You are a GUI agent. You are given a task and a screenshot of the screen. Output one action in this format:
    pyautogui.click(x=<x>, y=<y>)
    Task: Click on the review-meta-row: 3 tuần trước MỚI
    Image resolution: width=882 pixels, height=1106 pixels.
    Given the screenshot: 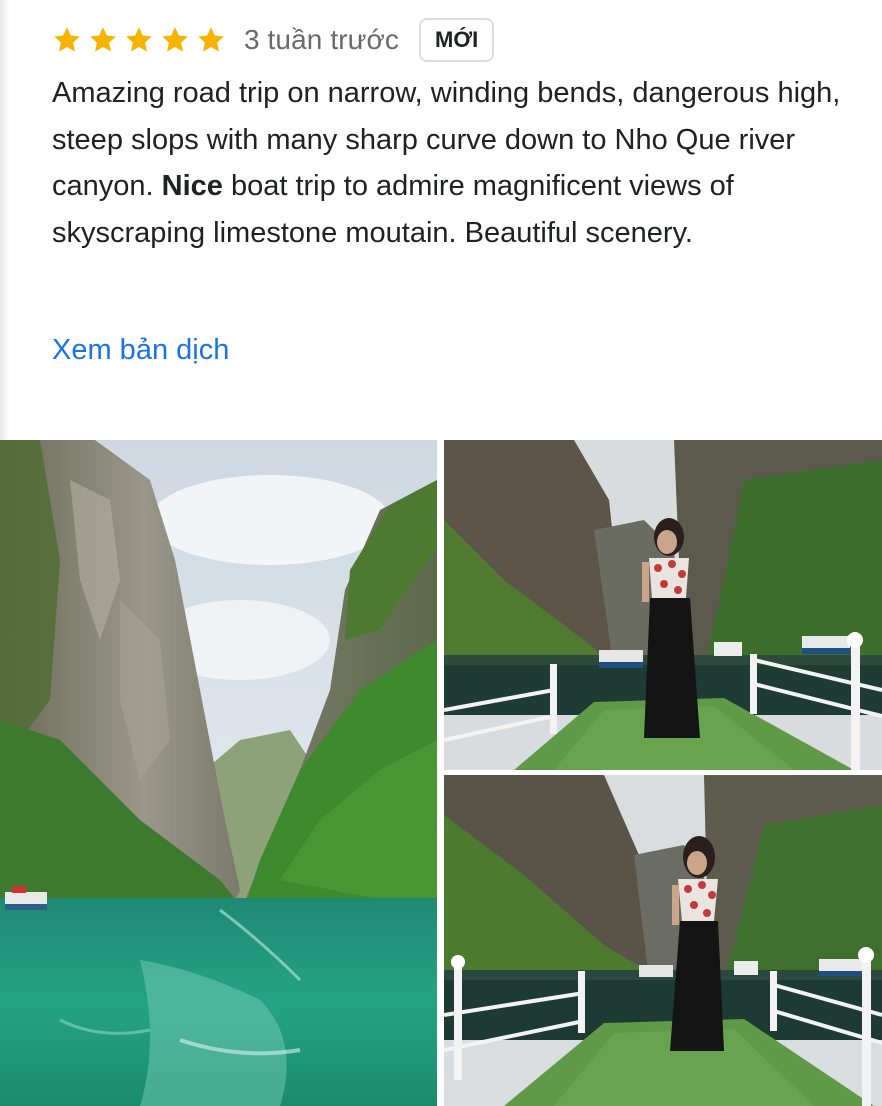 What is the action you would take?
    pyautogui.click(x=273, y=40)
    